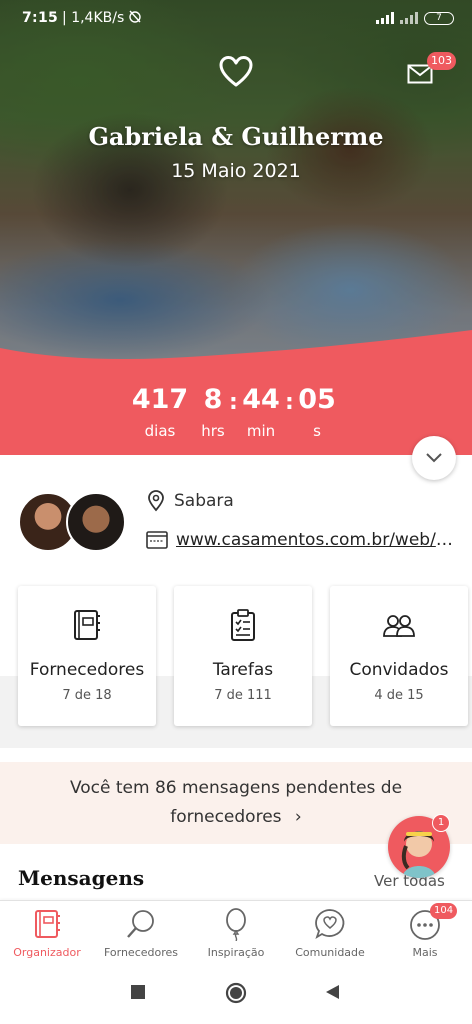 This screenshot has width=472, height=1024. What do you see at coordinates (298, 817) in the screenshot?
I see `chevron-right-icon: ›` at bounding box center [298, 817].